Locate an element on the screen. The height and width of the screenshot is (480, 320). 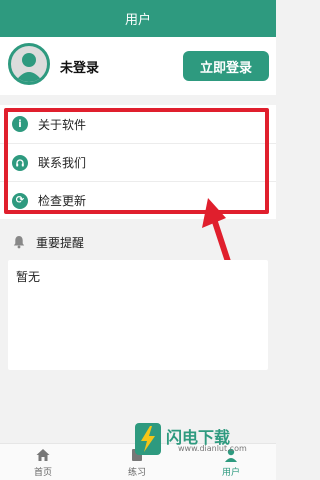
nav-item-home: 首页 is located at coordinates (43, 462).